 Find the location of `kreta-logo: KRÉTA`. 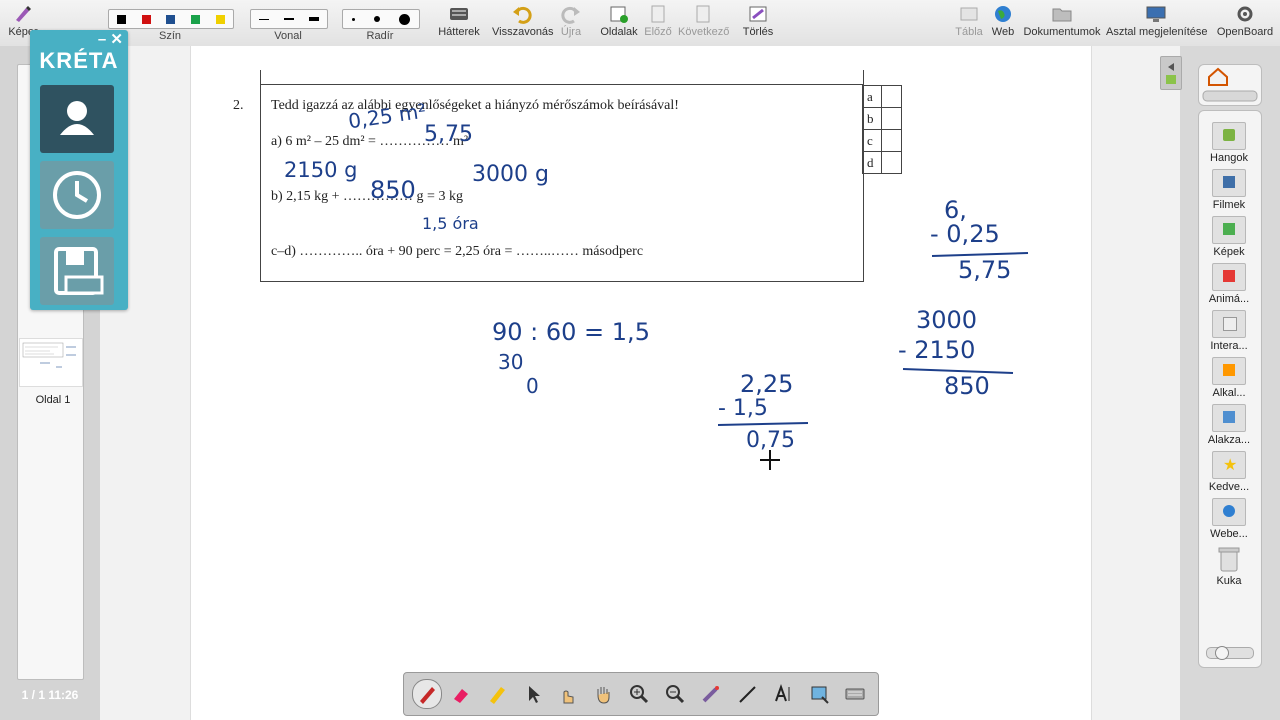

kreta-logo: KRÉTA is located at coordinates (79, 60).